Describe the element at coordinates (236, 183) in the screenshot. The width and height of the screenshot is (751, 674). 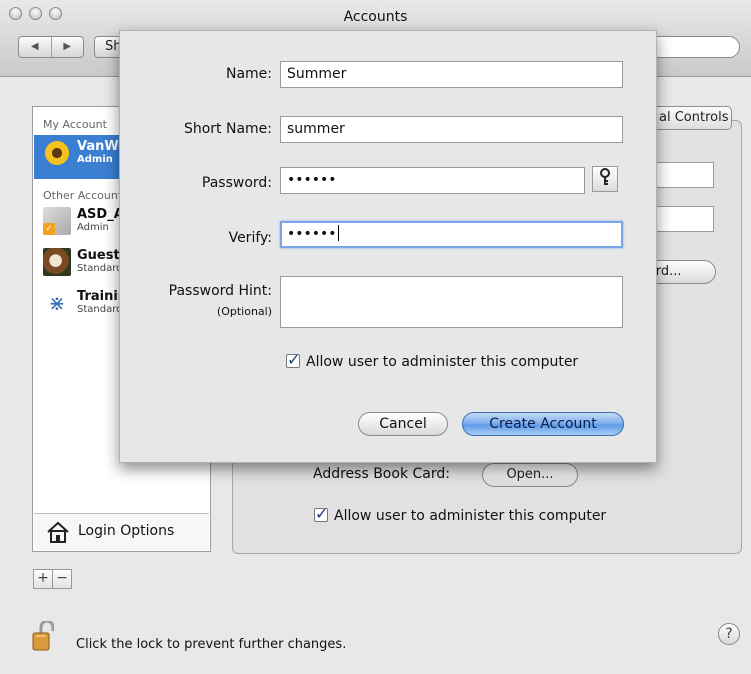
I see `password-label: Password:` at that location.